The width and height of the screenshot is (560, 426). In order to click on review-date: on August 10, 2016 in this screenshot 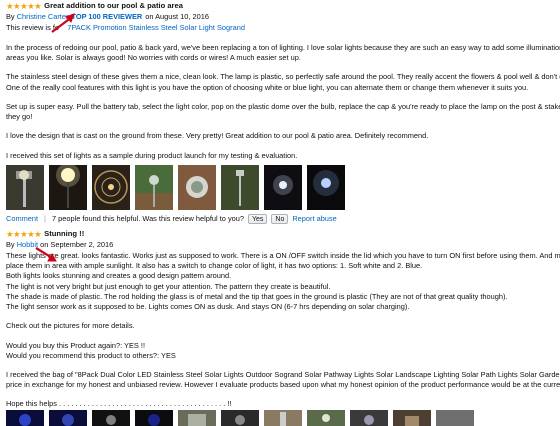, I will do `click(177, 17)`.